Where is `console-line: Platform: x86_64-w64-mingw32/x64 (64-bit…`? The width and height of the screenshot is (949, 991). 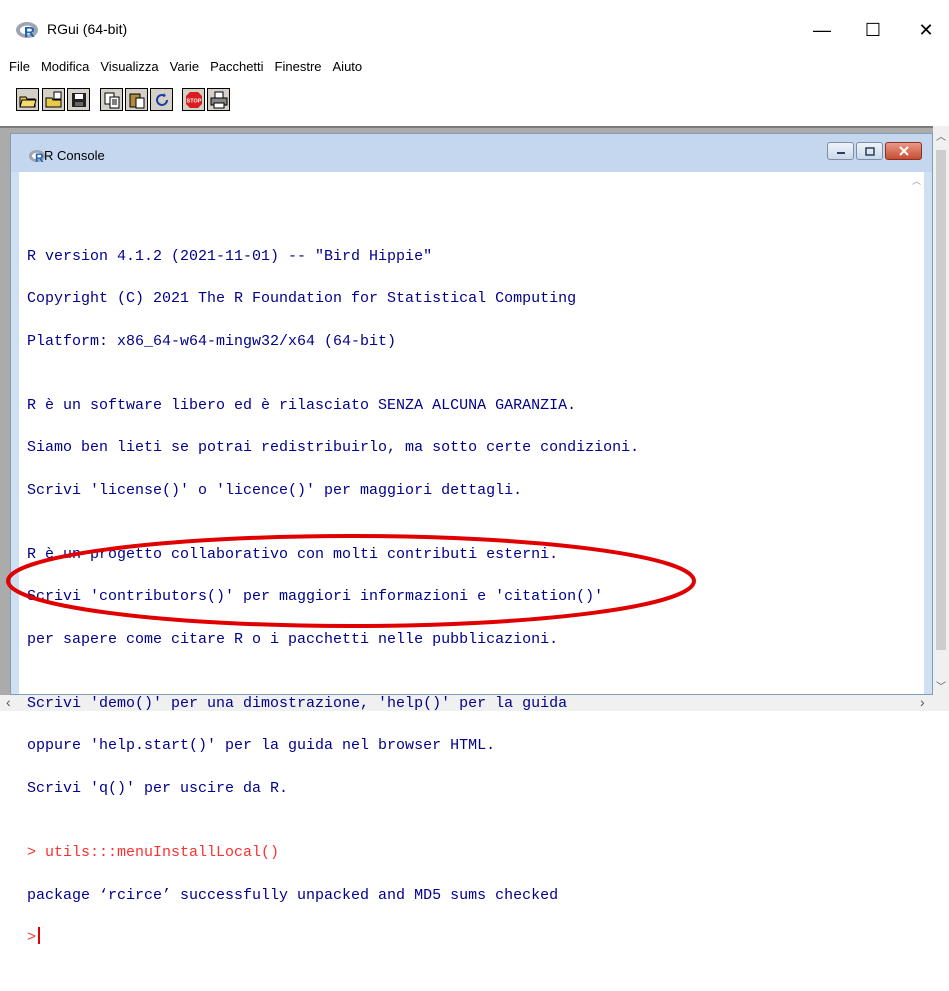
console-line: Platform: x86_64-w64-mingw32/x64 (64-bit… is located at coordinates (212, 341).